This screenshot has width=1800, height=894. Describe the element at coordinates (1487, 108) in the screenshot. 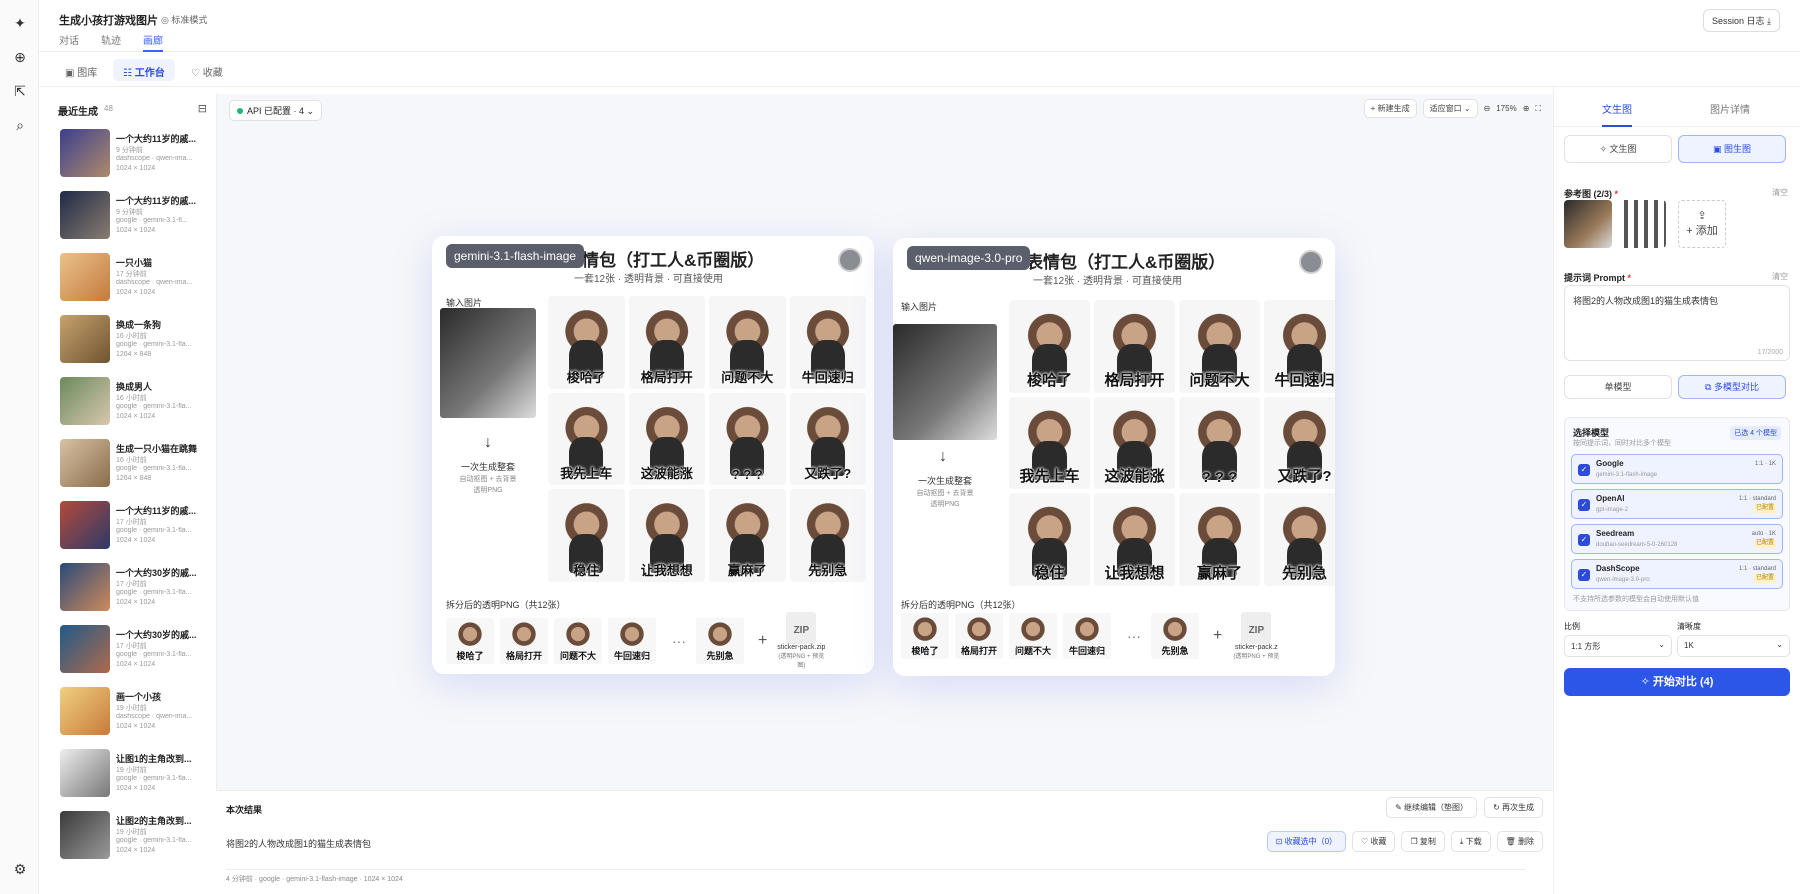

I see `zoom-out-icon: ⊖` at that location.